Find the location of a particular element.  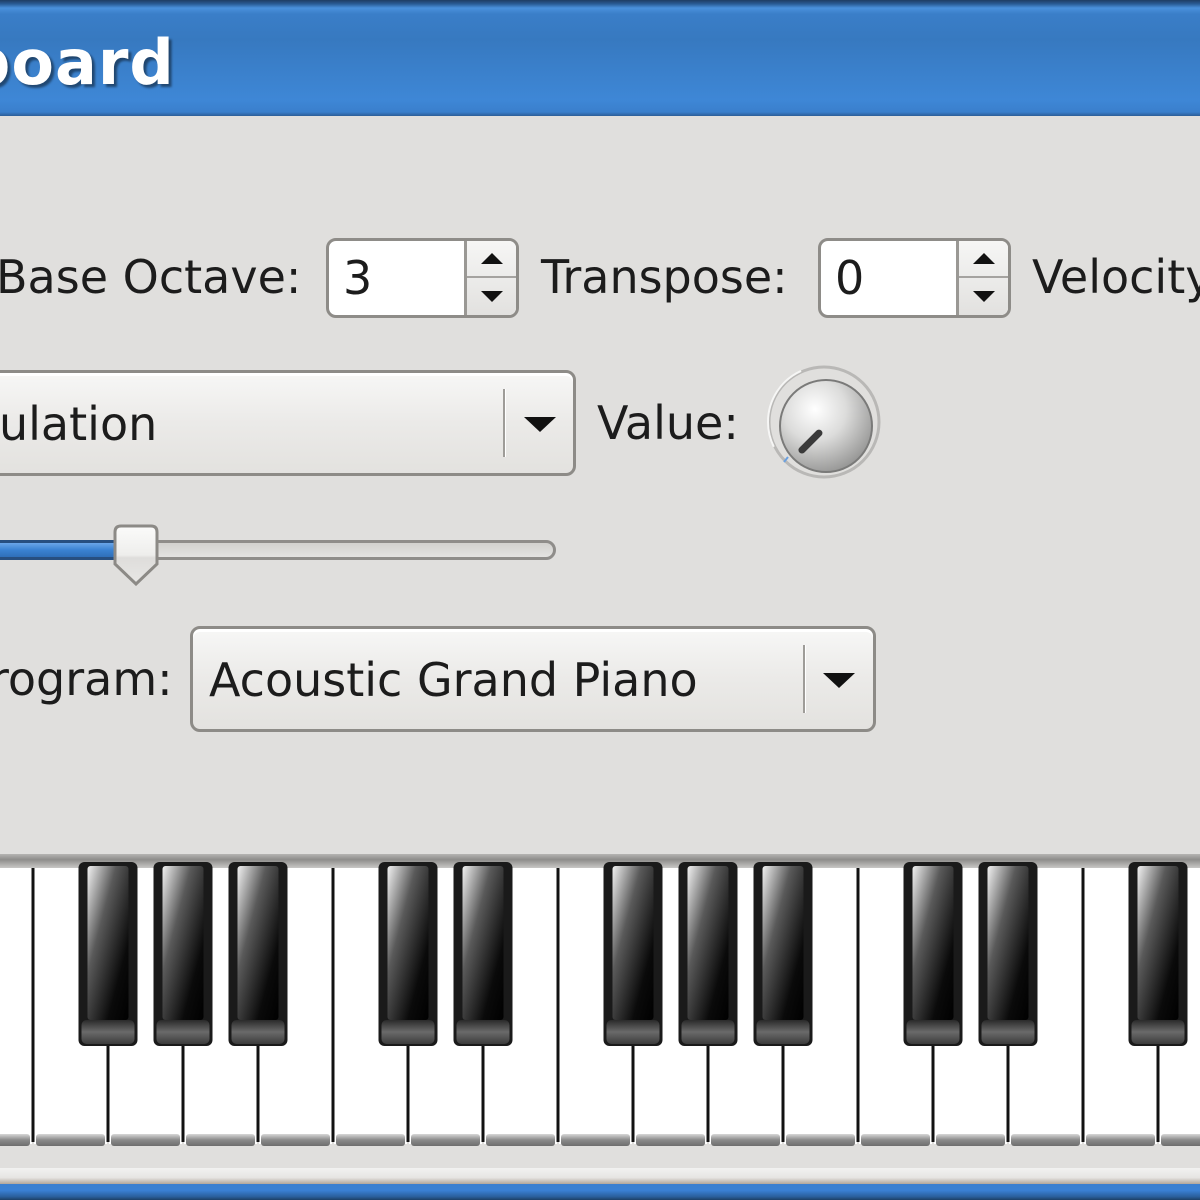

base-octave-increment-button is located at coordinates (491, 259).